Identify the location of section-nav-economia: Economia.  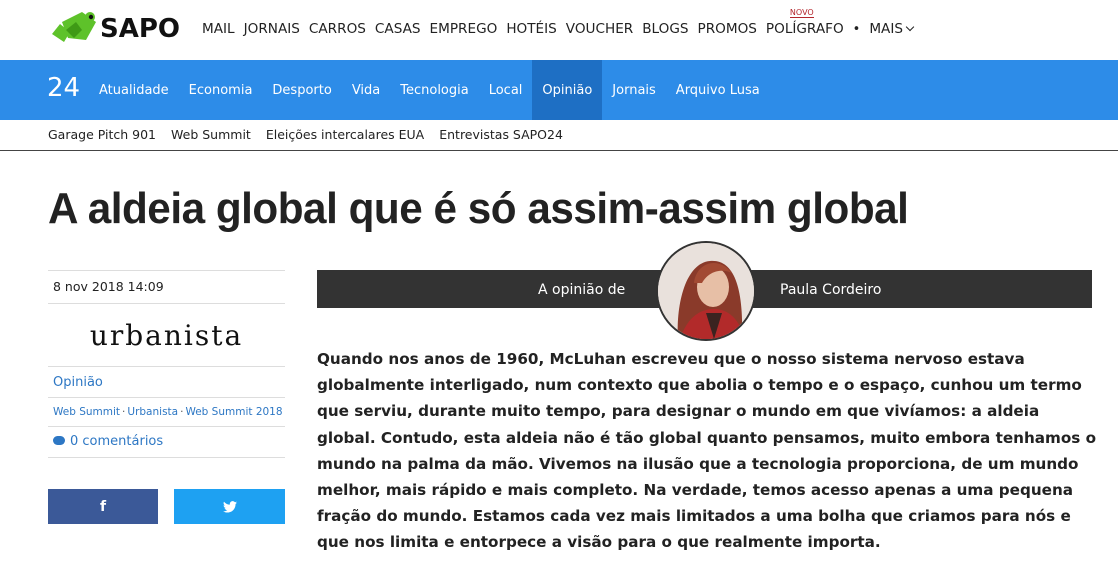
(221, 90).